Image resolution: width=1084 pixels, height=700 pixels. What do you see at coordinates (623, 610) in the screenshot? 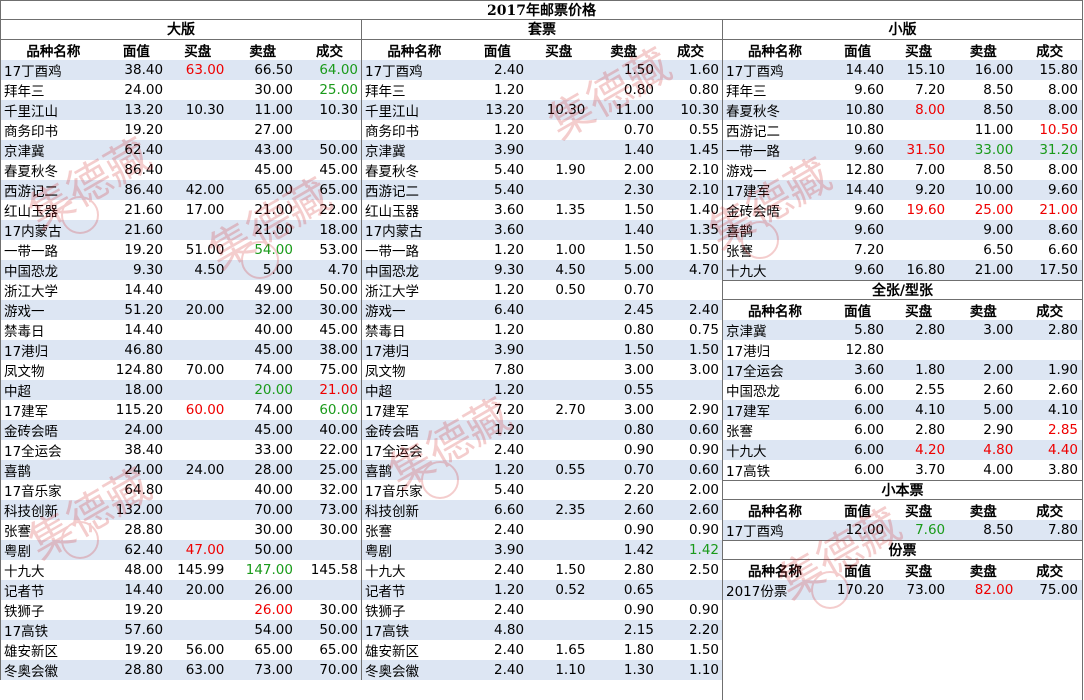
I see `price-cell: 0.90` at bounding box center [623, 610].